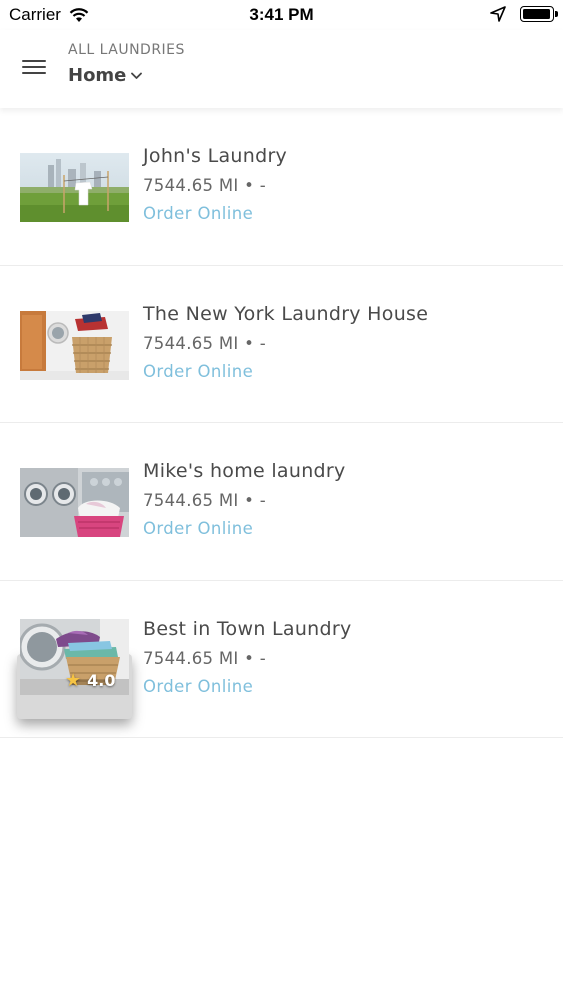 This screenshot has height=1000, width=563. I want to click on header-overline: ALL LAUNDRIES, so click(126, 50).